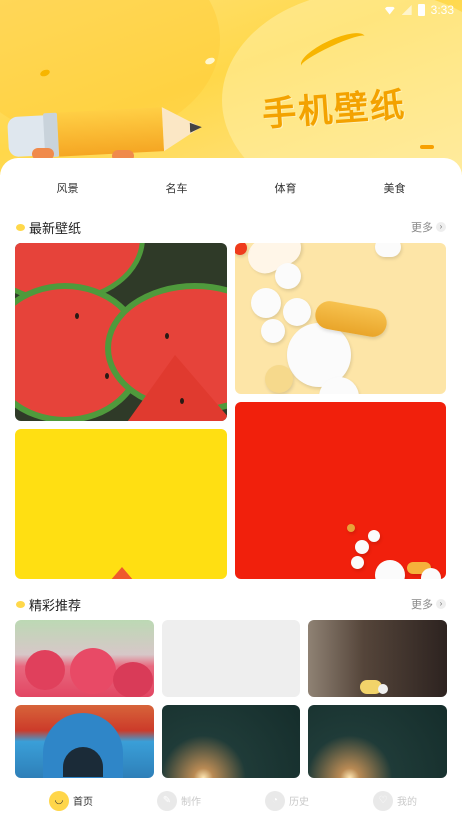 The image size is (462, 823). Describe the element at coordinates (84, 741) in the screenshot. I see `wallpaper-blue-hood` at that location.